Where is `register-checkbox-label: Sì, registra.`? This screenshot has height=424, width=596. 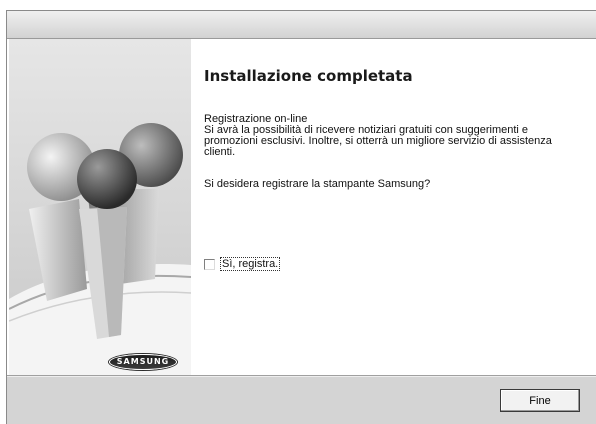
register-checkbox-label: Sì, registra. is located at coordinates (250, 264).